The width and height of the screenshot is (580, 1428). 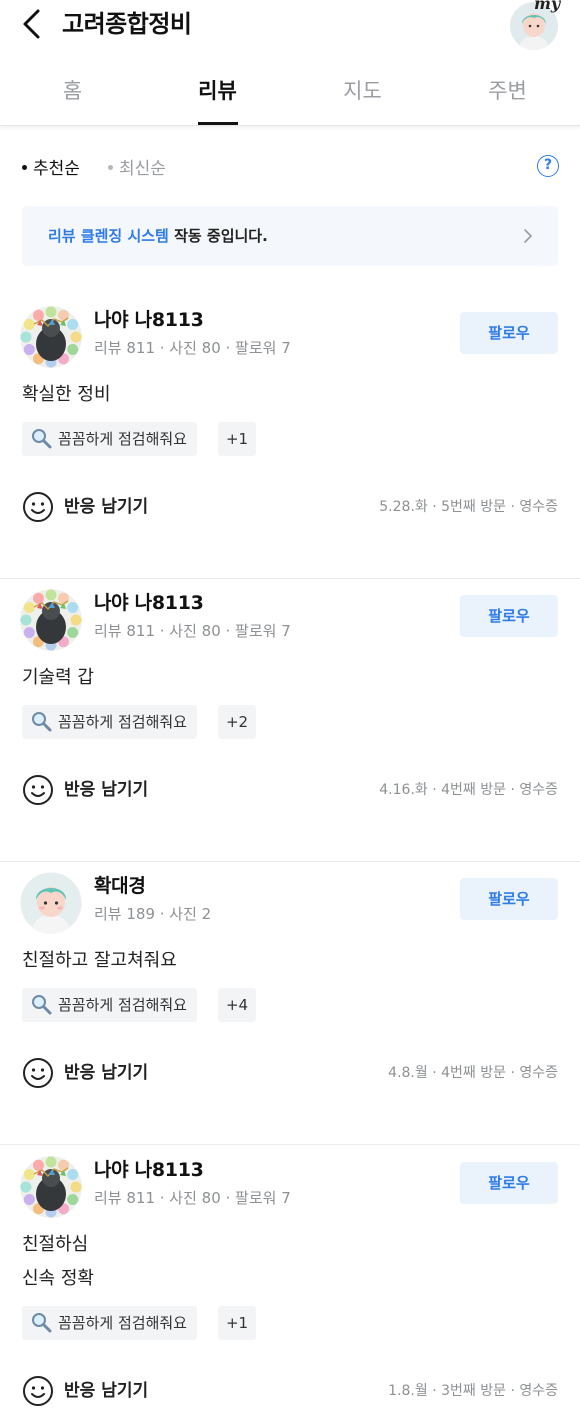 What do you see at coordinates (528, 236) in the screenshot?
I see `chevron-right-icon` at bounding box center [528, 236].